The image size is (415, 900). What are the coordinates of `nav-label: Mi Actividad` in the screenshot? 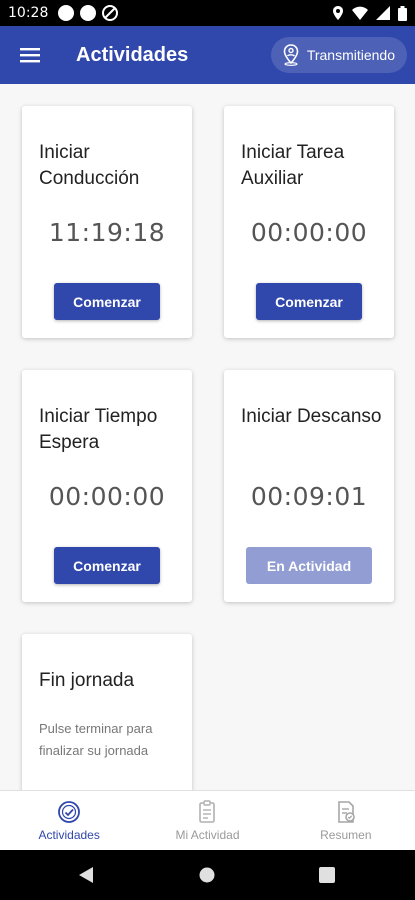 It's located at (207, 834).